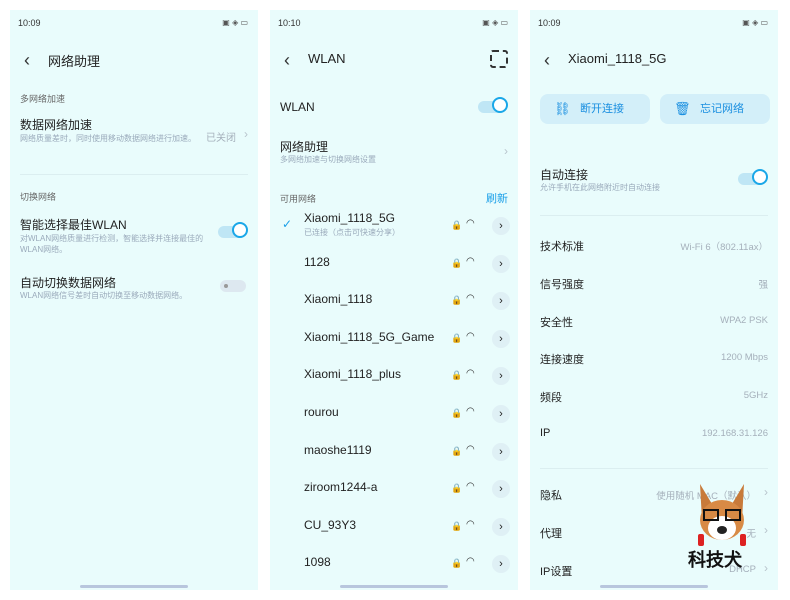  What do you see at coordinates (317, 562) in the screenshot?
I see `network-name: 1098` at bounding box center [317, 562].